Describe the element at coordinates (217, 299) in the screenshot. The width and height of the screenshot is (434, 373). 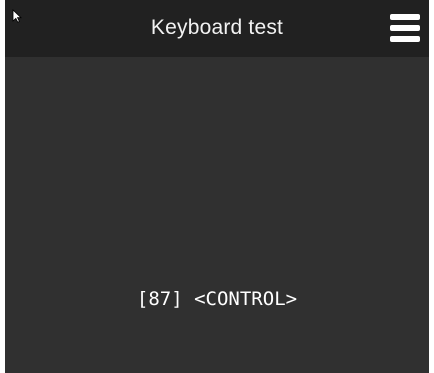
I see `key-event-text: [87] <CONTROL>` at that location.